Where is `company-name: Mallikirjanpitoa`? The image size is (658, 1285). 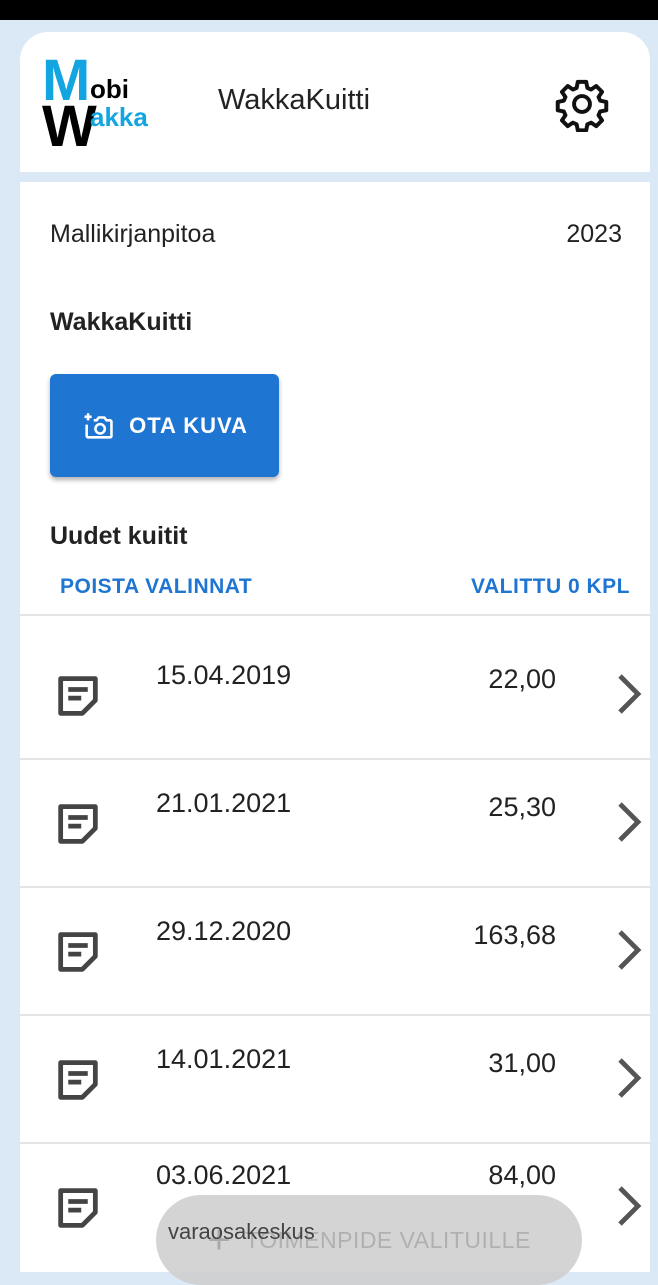
company-name: Mallikirjanpitoa is located at coordinates (133, 234).